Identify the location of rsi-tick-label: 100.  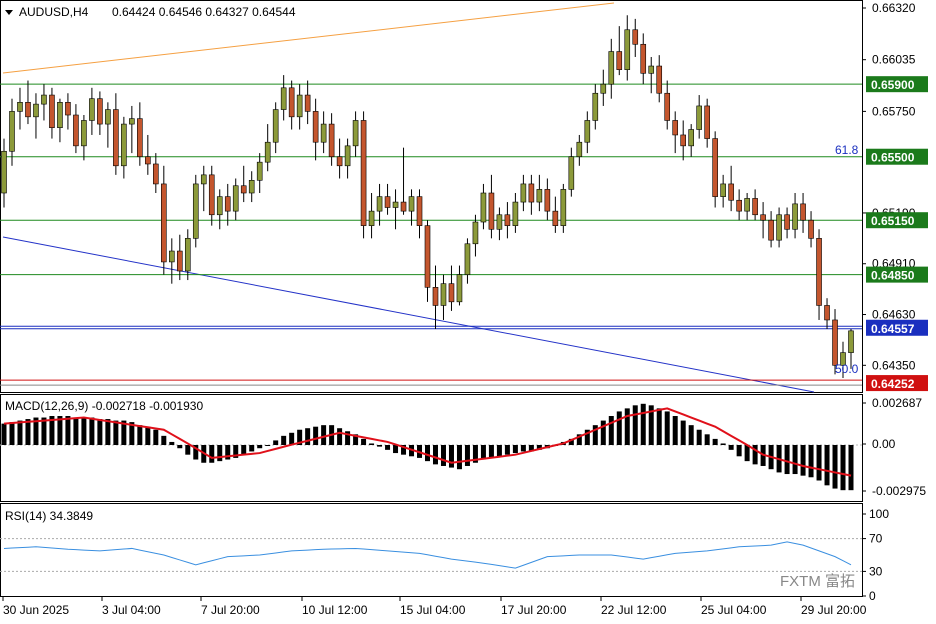
(879, 514).